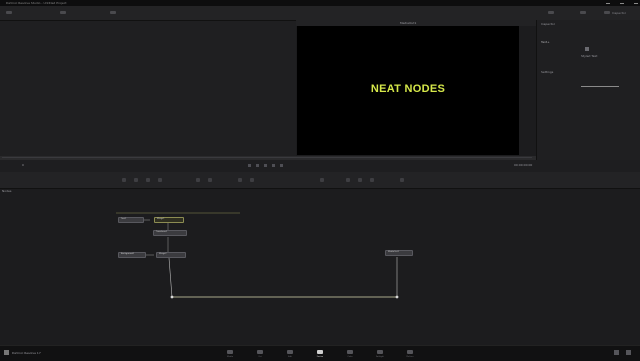 The image size is (640, 361). I want to click on app-name: DaVinci Resolve 17, so click(26, 353).